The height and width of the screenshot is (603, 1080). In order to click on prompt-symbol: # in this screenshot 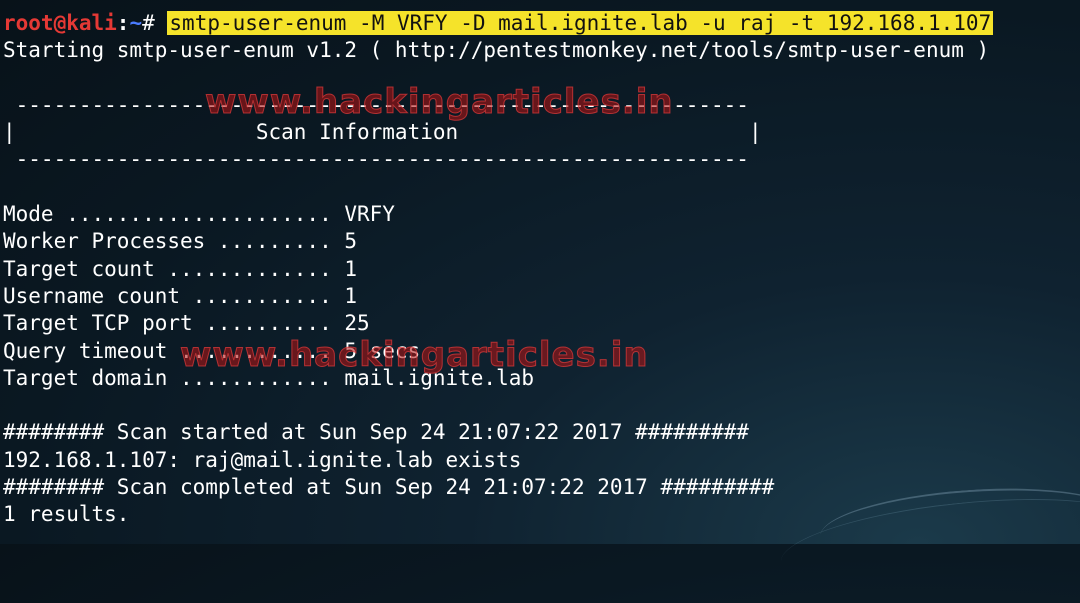, I will do `click(155, 23)`.